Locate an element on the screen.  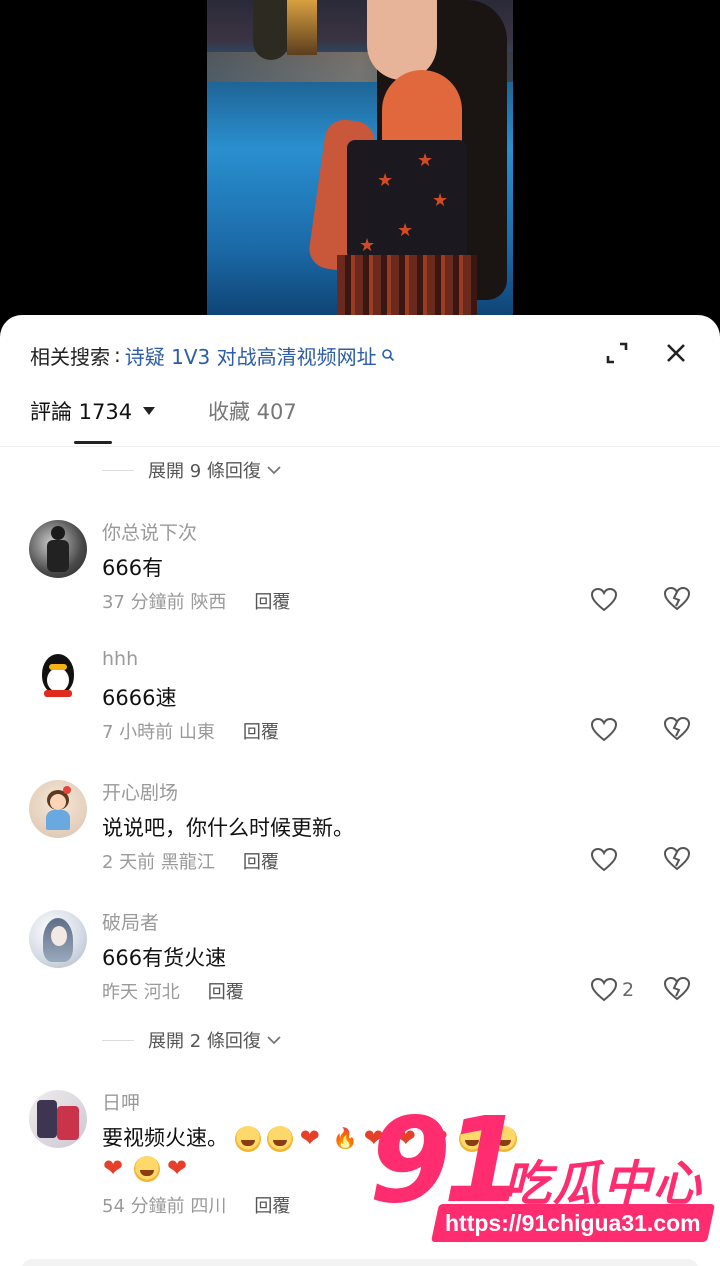
comment-meta: 2 天前 黑龍江 回覆 is located at coordinates (190, 861).